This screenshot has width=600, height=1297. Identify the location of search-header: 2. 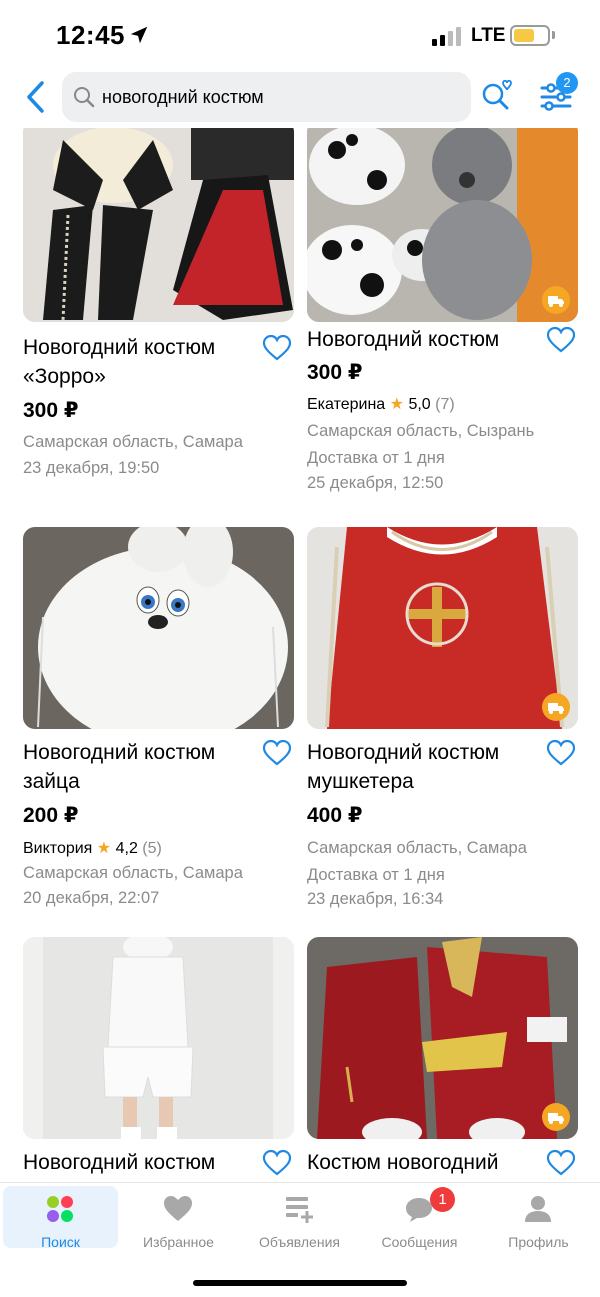
(300, 97).